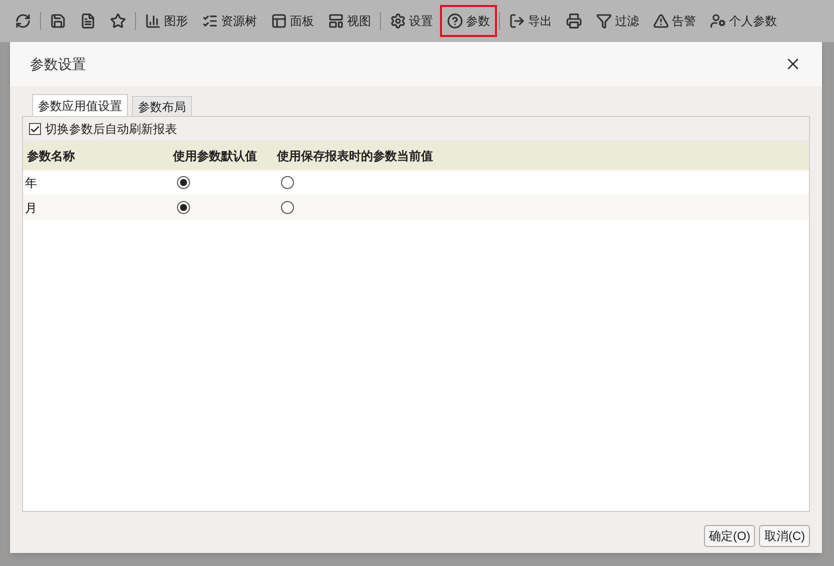 This screenshot has height=566, width=834. What do you see at coordinates (730, 536) in the screenshot?
I see `dialog-button: 确定(O)` at bounding box center [730, 536].